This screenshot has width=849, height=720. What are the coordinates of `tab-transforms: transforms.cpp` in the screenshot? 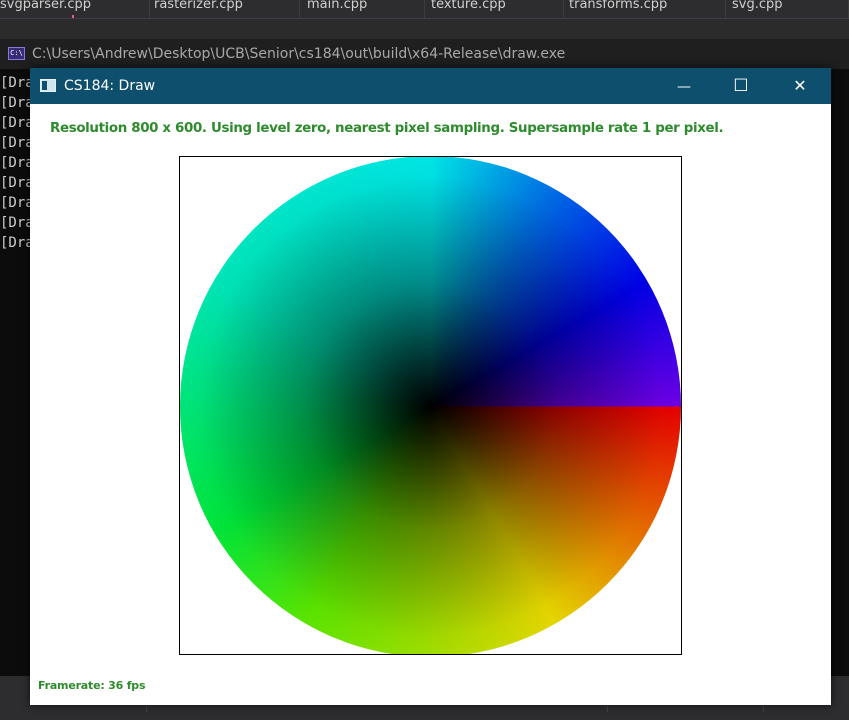 It's located at (645, 9).